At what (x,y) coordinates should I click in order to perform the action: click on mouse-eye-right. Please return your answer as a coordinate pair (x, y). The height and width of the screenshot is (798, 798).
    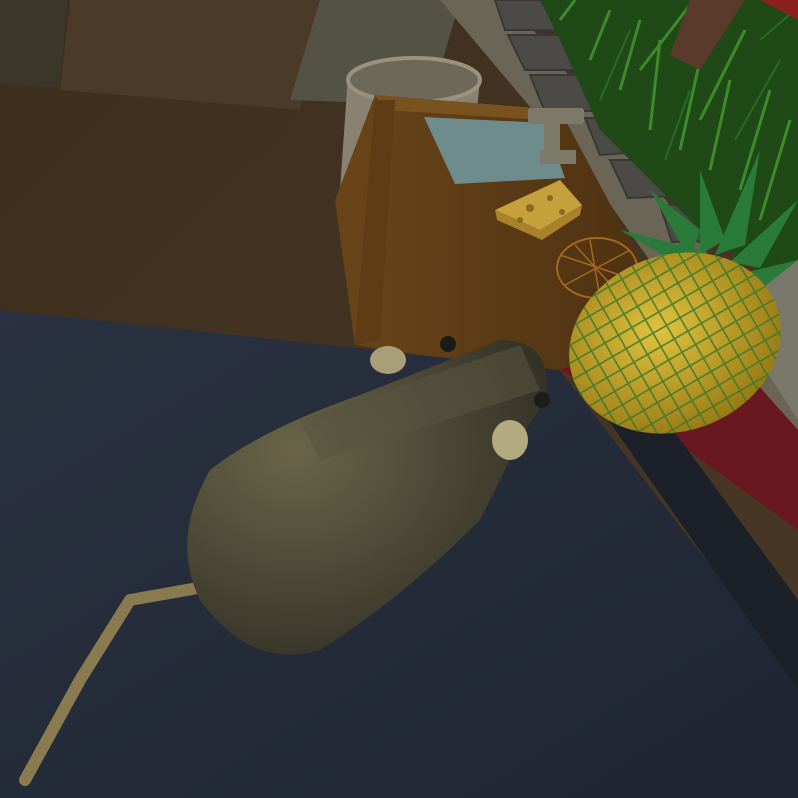
    Looking at the image, I should click on (542, 400).